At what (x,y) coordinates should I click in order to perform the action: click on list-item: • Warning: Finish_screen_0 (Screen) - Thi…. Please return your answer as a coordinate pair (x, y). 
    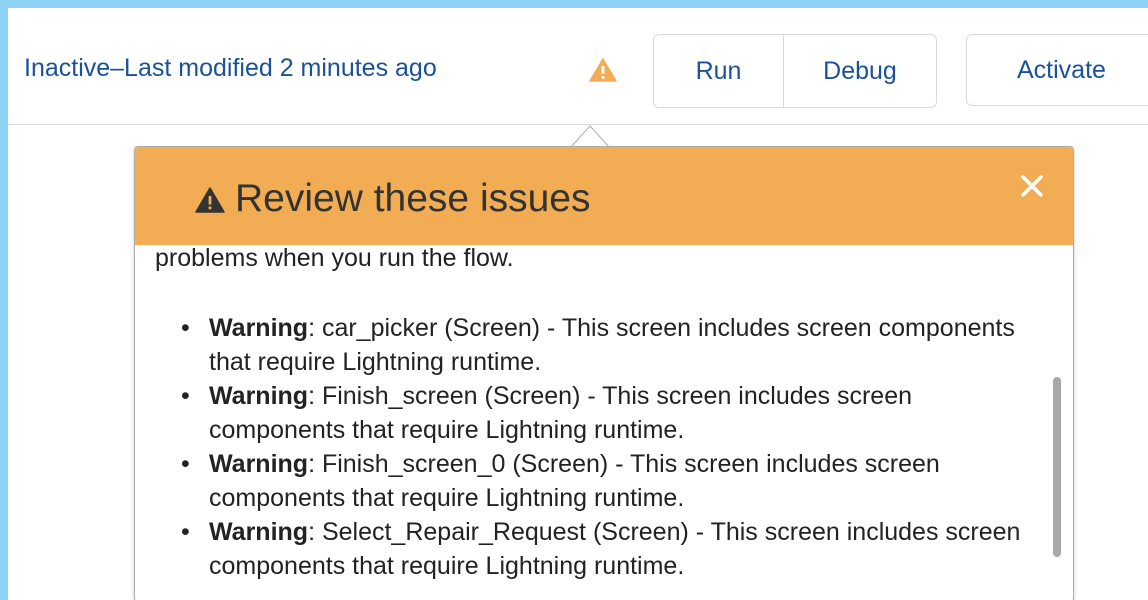
    Looking at the image, I should click on (601, 481).